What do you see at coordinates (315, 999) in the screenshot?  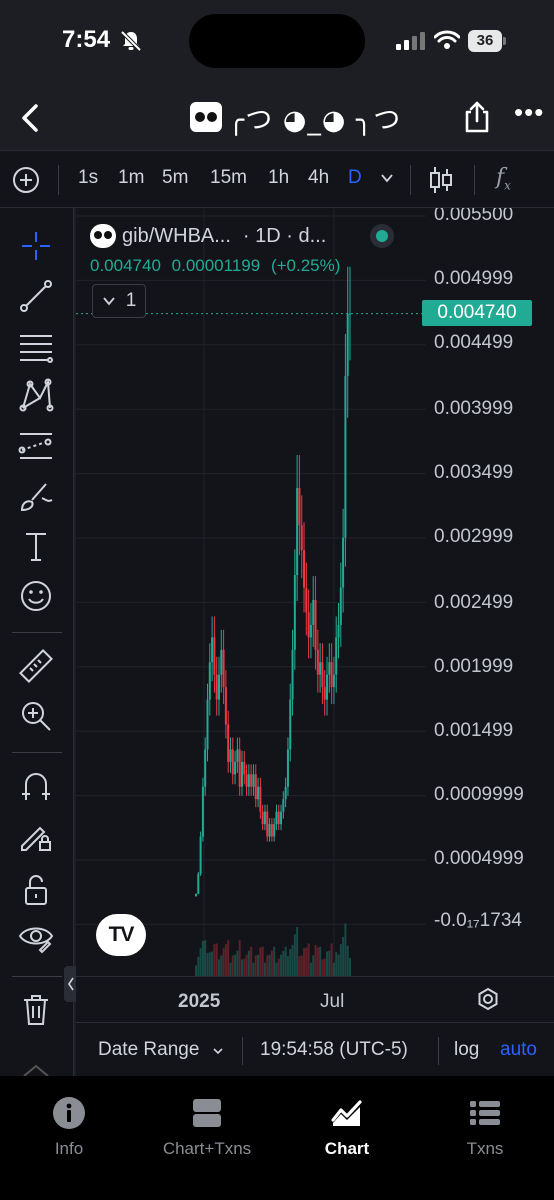 I see `time-axis: 2025 Jul` at bounding box center [315, 999].